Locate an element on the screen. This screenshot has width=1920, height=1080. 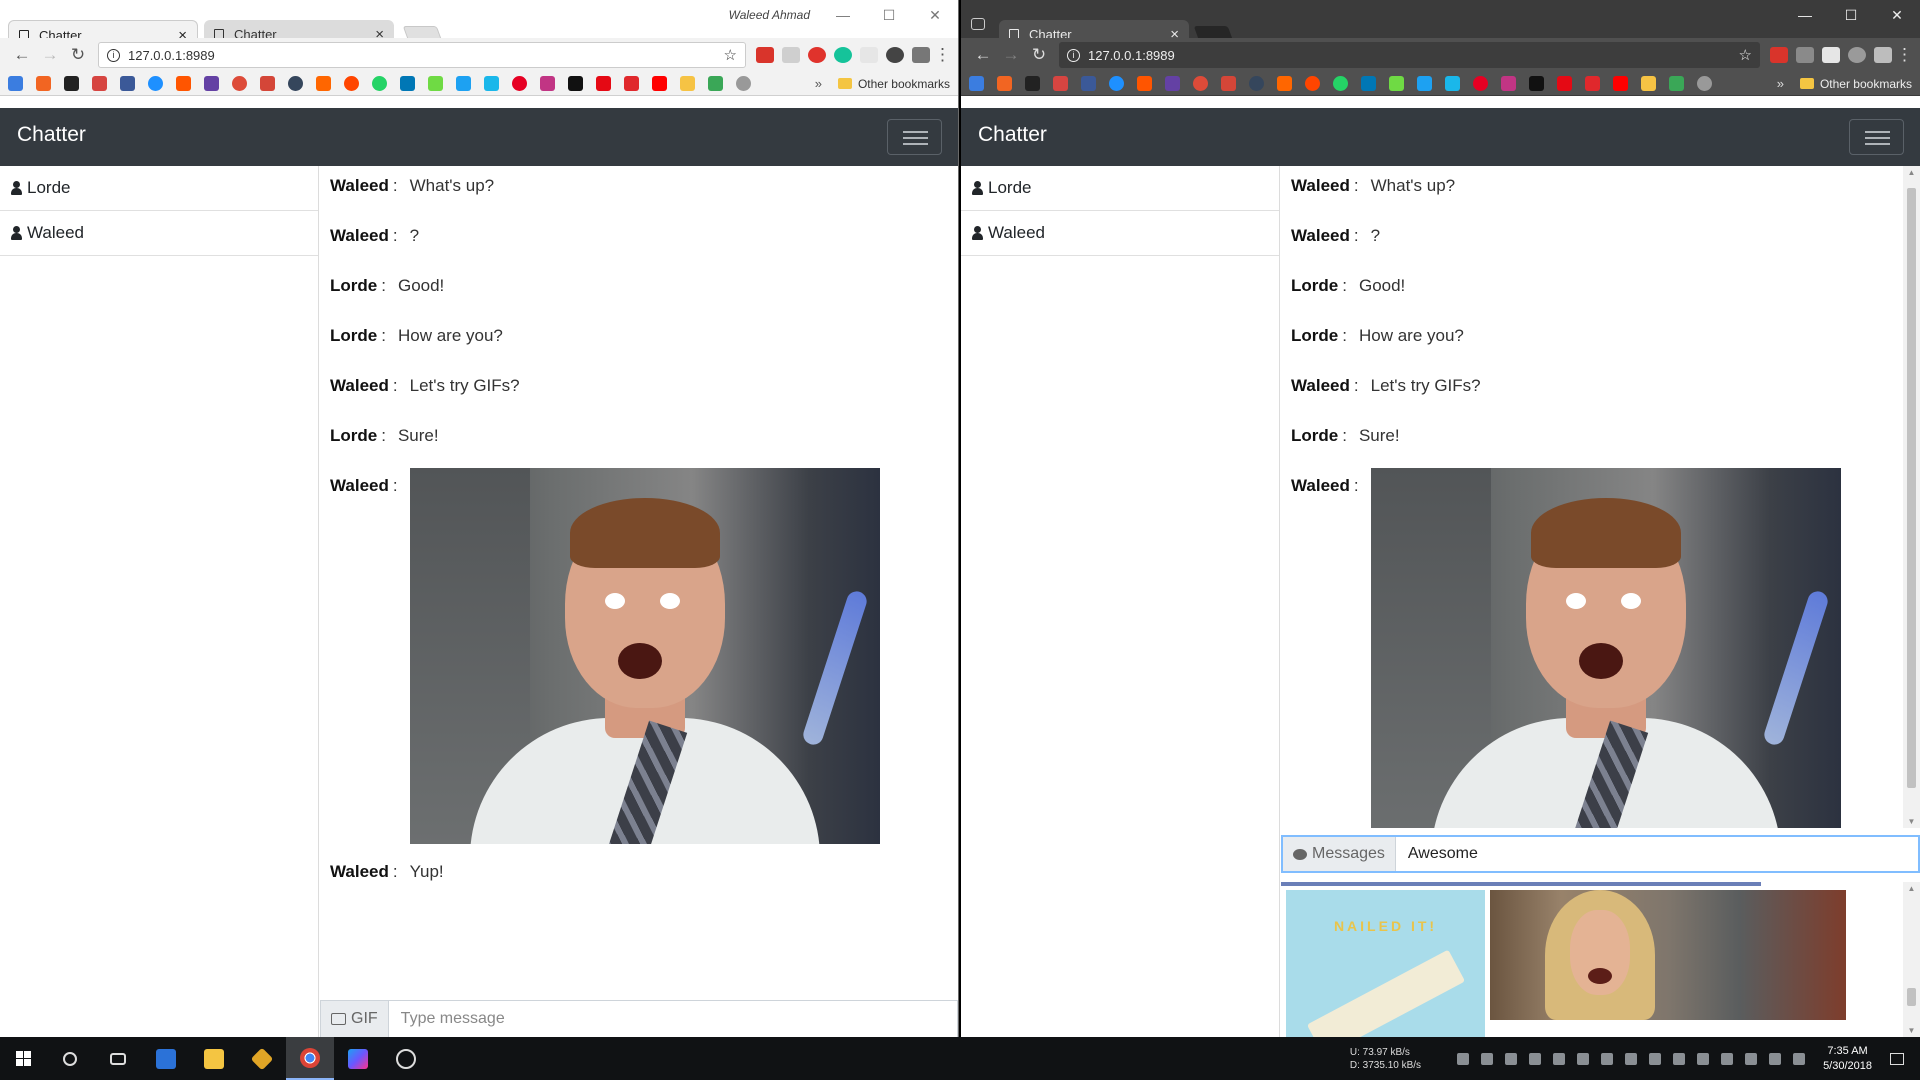
nvidia-icon is located at coordinates (1583, 1058).